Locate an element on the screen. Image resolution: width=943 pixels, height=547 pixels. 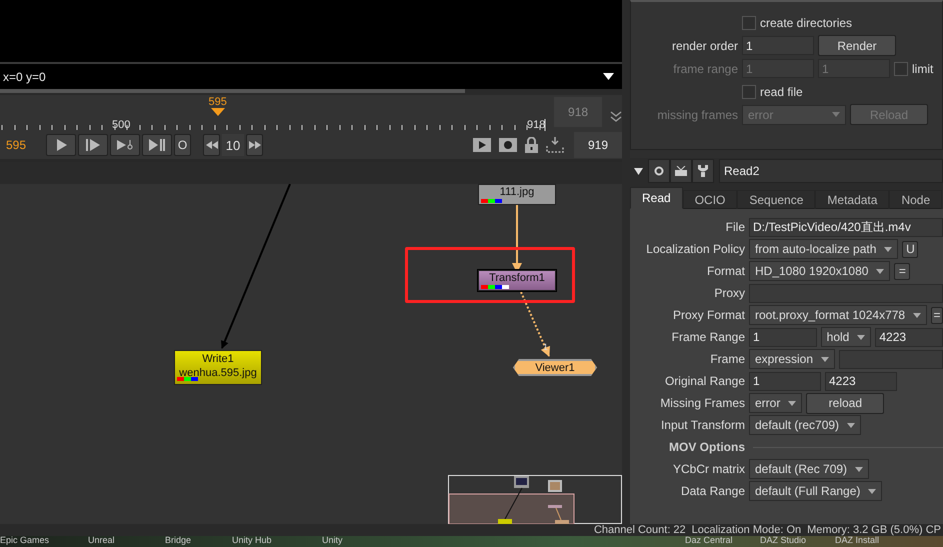
checkbox-label: limit is located at coordinates (923, 69).